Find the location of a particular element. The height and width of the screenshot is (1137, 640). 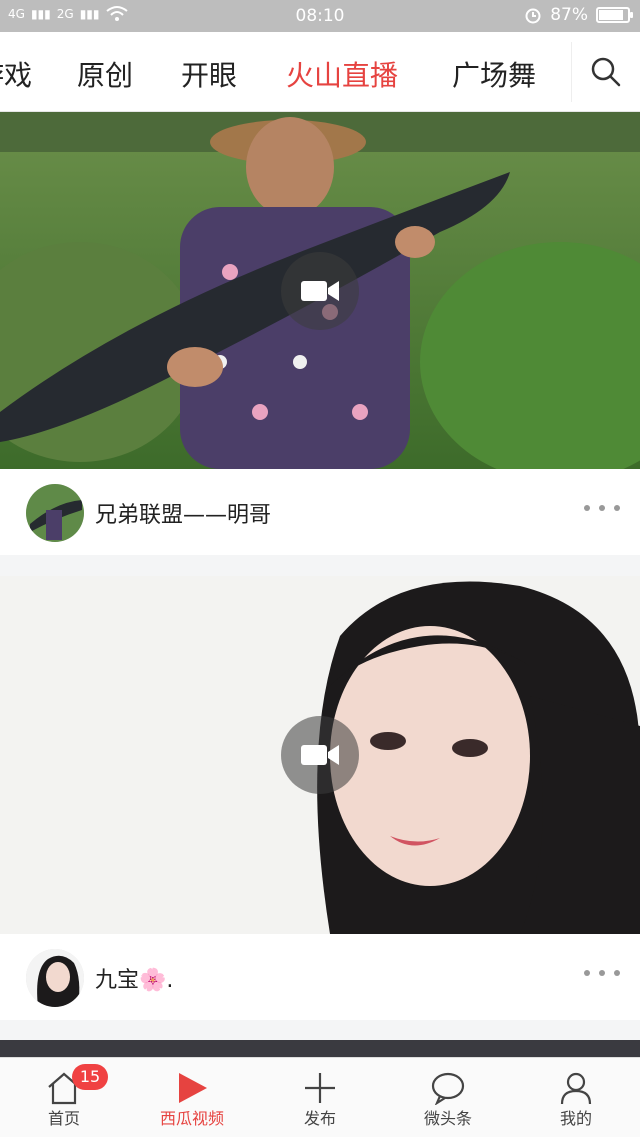

search-icon is located at coordinates (606, 72).